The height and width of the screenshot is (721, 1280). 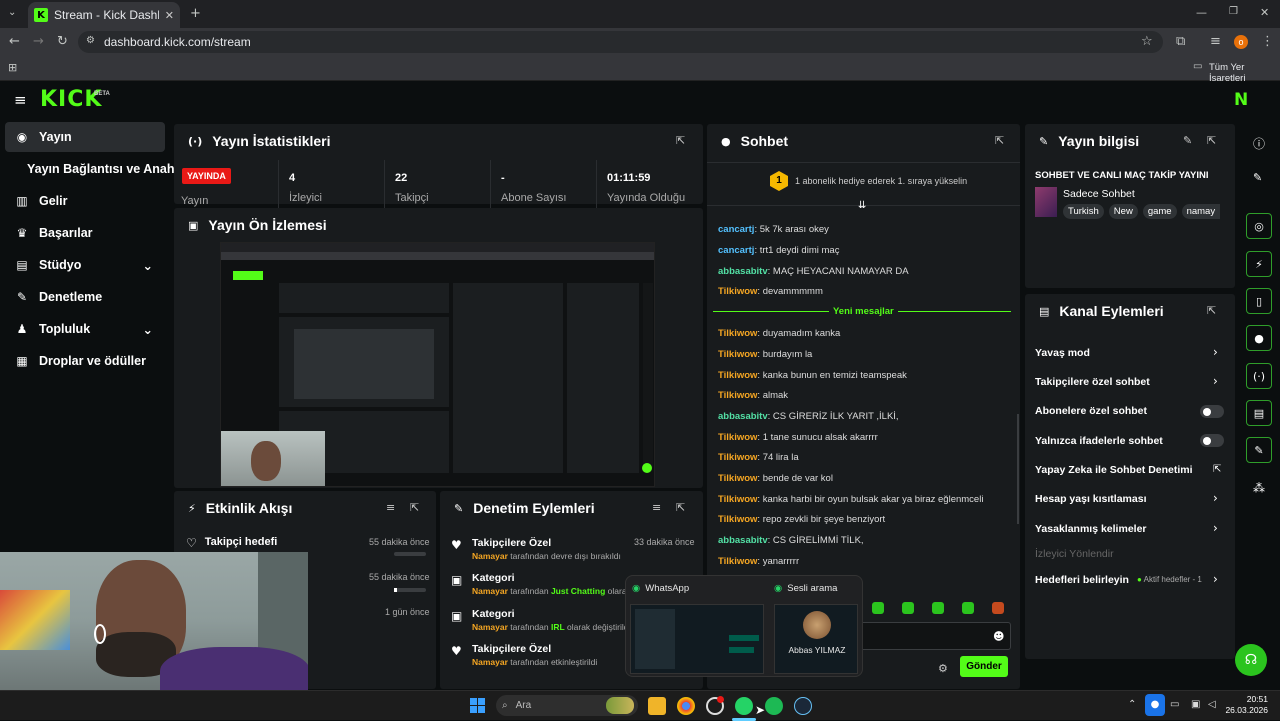 What do you see at coordinates (85, 201) in the screenshot?
I see `sidebar-item-gelir: ▥ Gelir` at bounding box center [85, 201].